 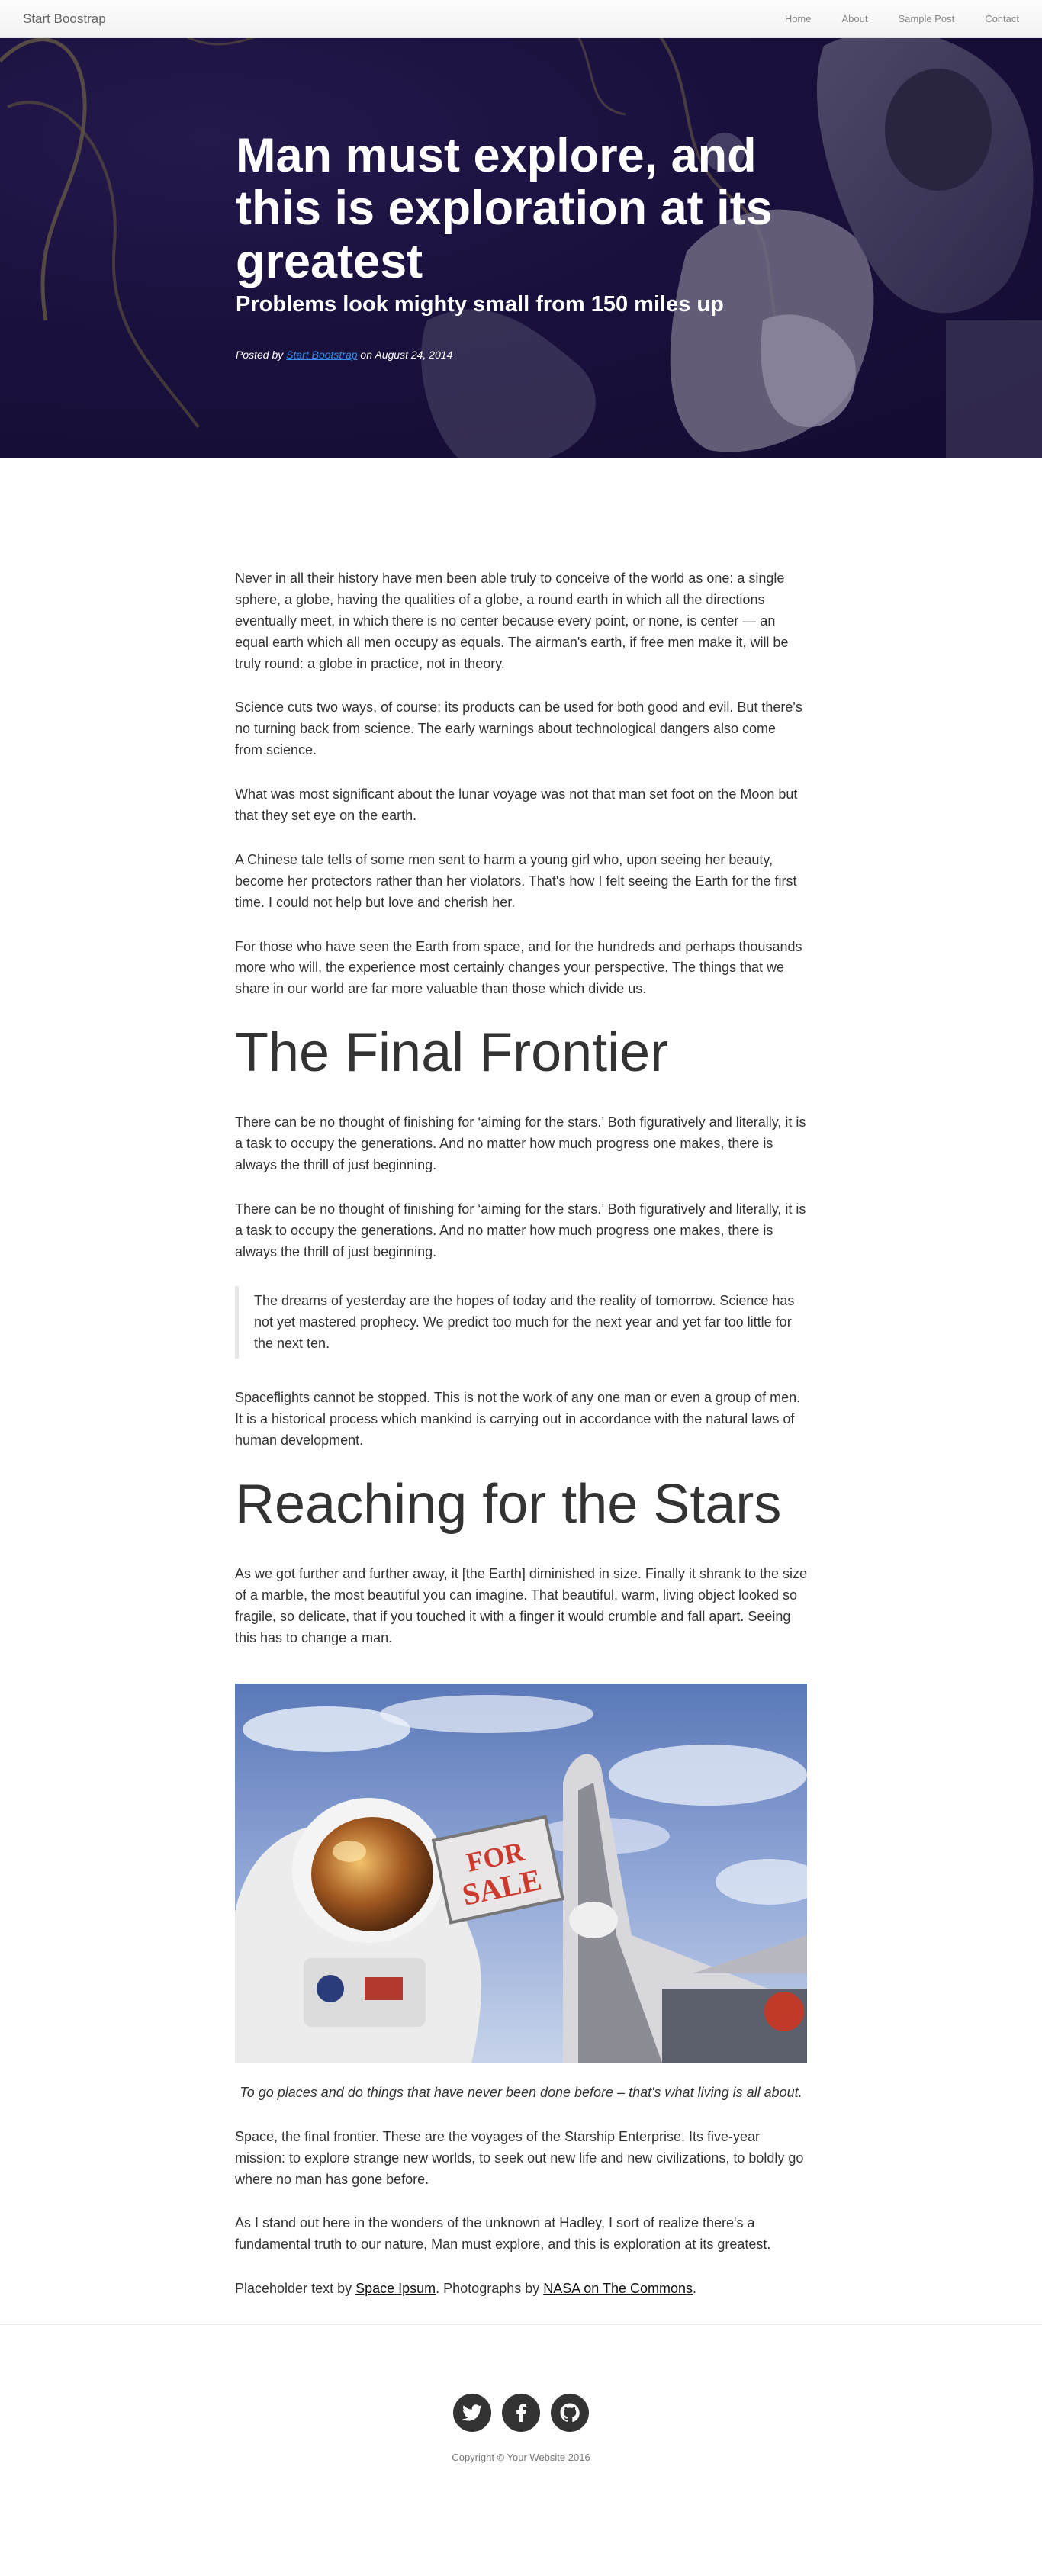 What do you see at coordinates (395, 2288) in the screenshot?
I see `space-ipsum-link: Space Ipsum` at bounding box center [395, 2288].